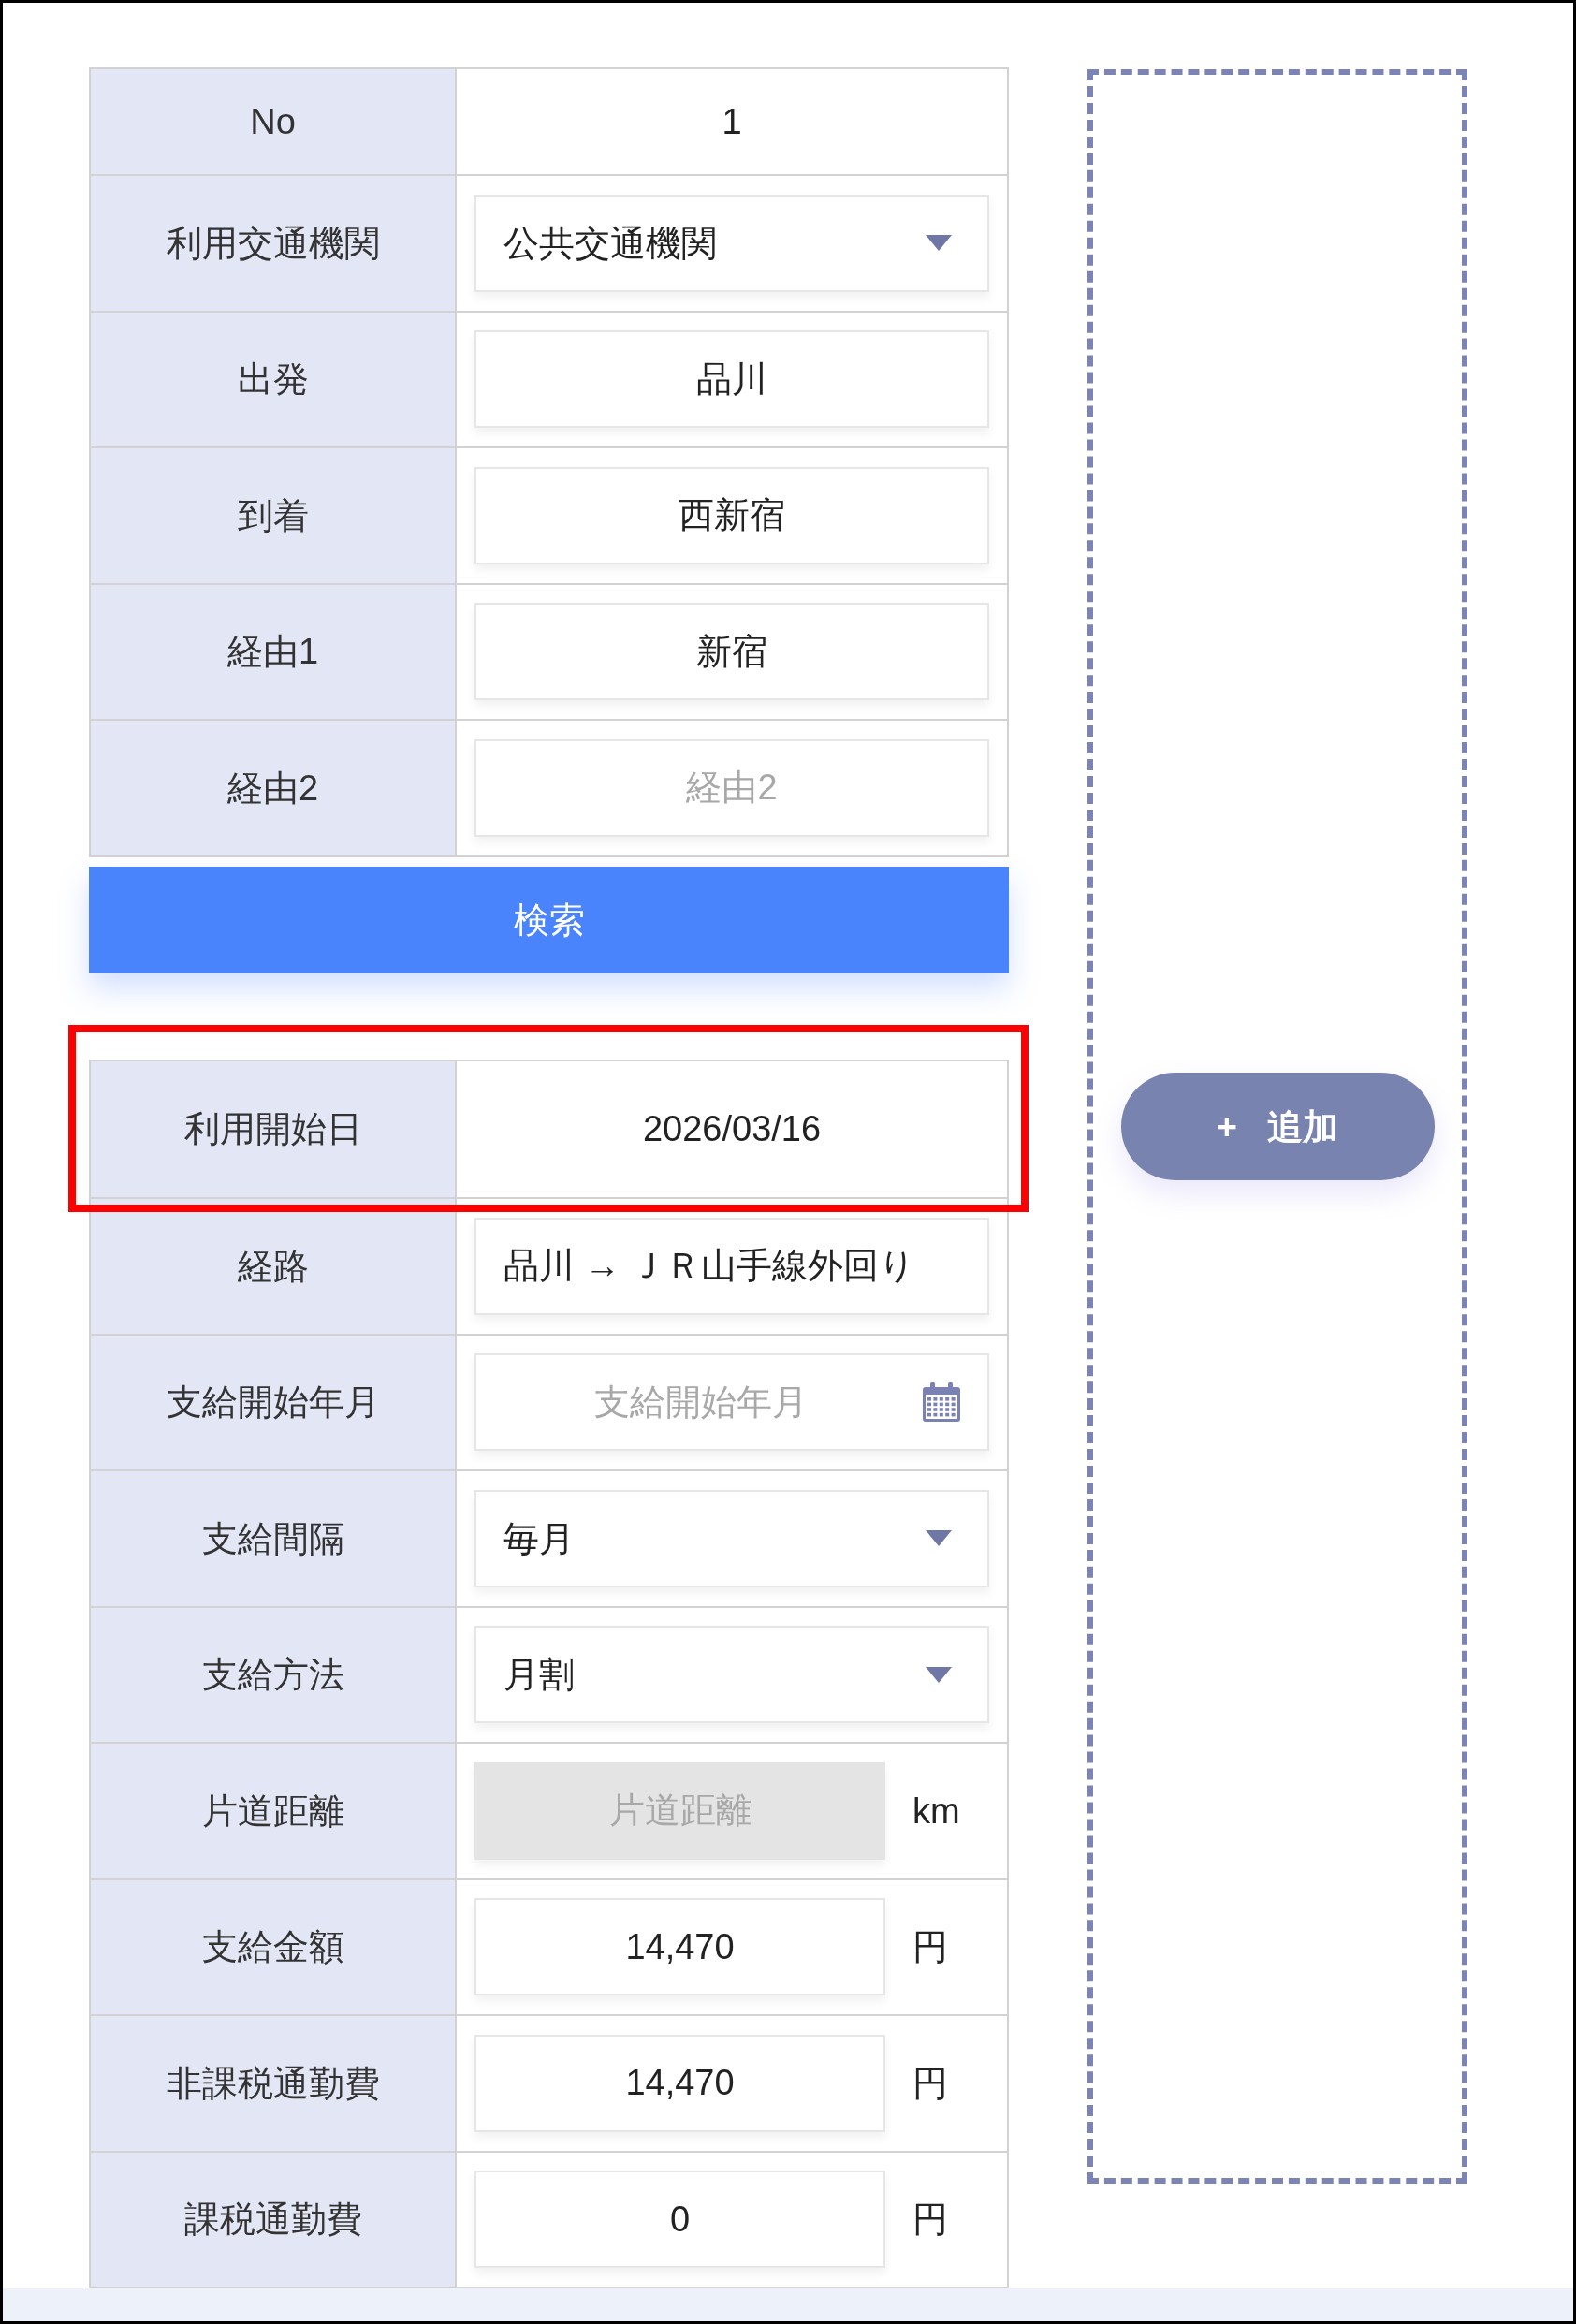 The height and width of the screenshot is (2324, 1576). What do you see at coordinates (274, 1946) in the screenshot?
I see `row-label: 支給金額` at bounding box center [274, 1946].